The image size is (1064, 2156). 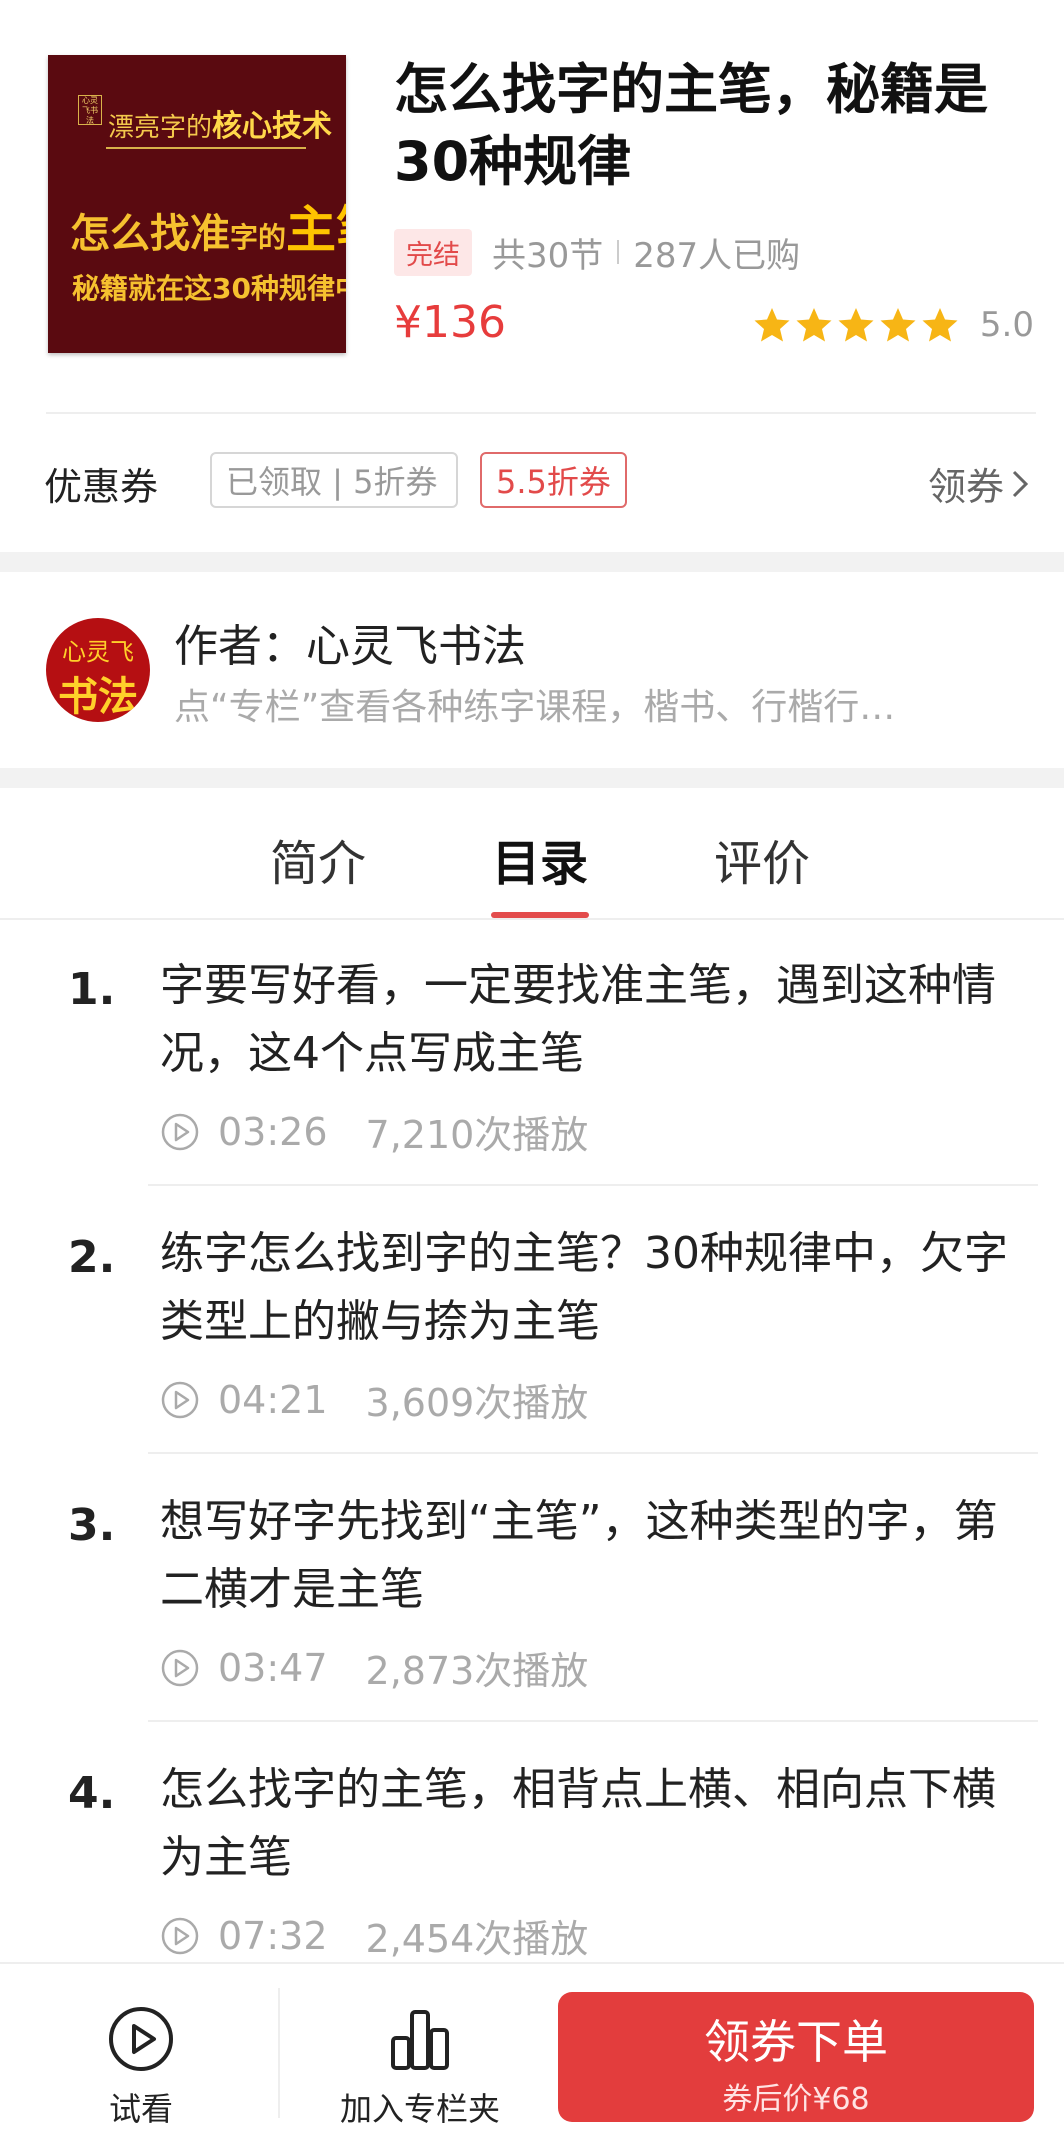 I want to click on tab-bar: 简介 目录 评价, so click(x=532, y=853).